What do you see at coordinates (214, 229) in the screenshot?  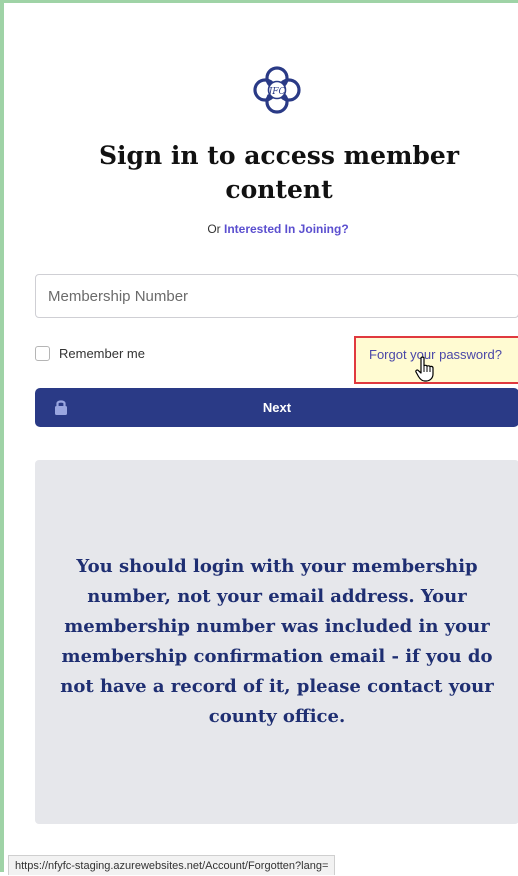 I see `subtitle-prefix: Or` at bounding box center [214, 229].